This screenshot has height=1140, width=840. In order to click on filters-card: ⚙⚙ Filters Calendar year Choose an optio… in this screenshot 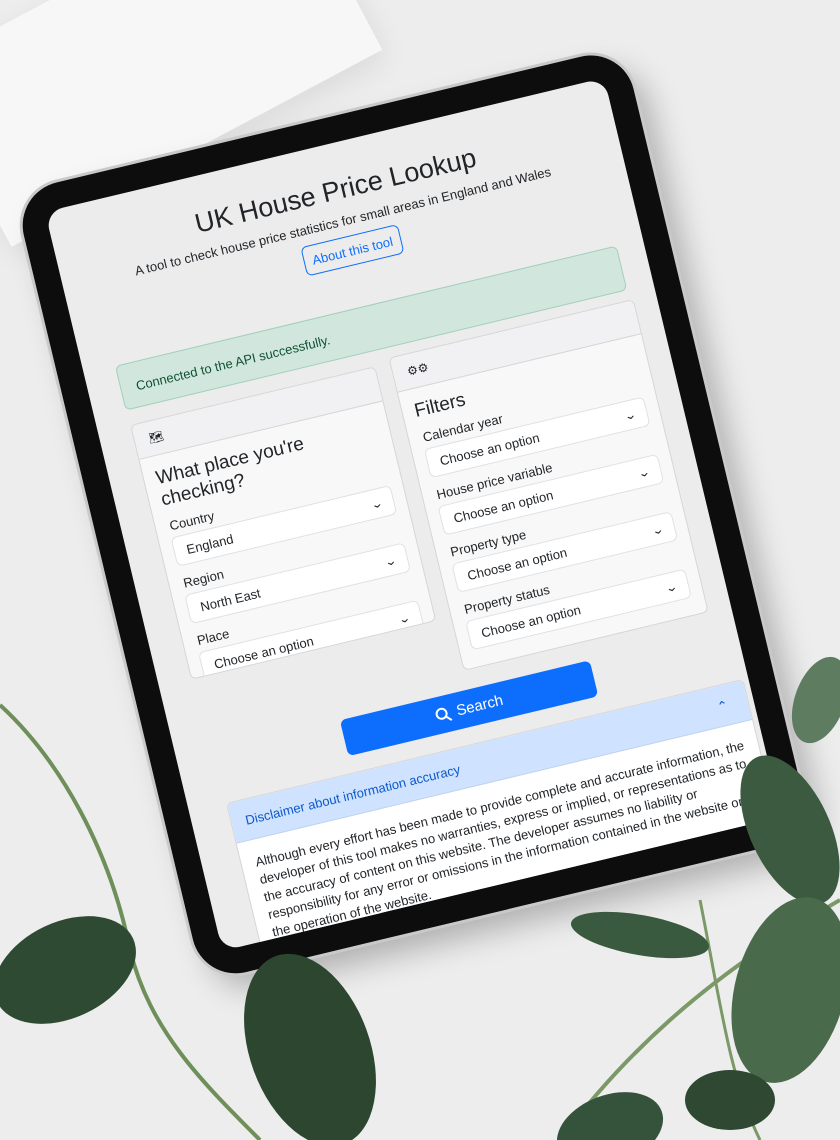, I will do `click(548, 485)`.